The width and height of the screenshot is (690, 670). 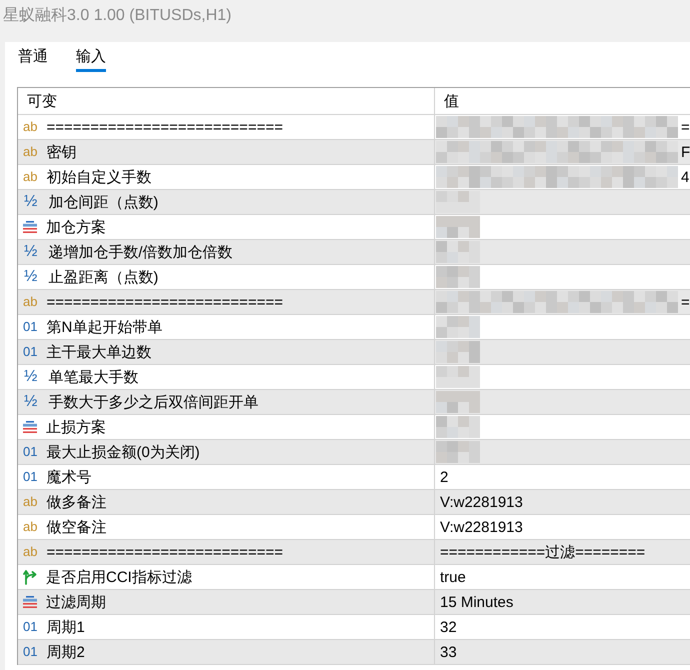 What do you see at coordinates (354, 177) in the screenshot?
I see `table-row: ab 初始自定义手数 4` at bounding box center [354, 177].